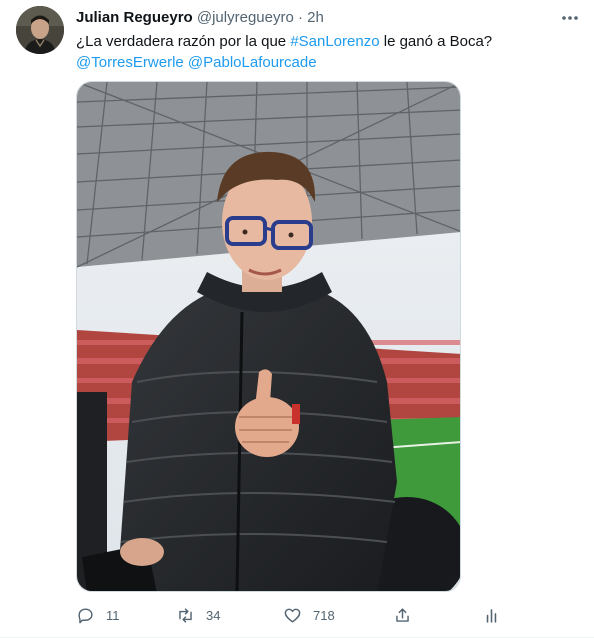 The height and width of the screenshot is (638, 594). I want to click on tweet-text-part: ¿La verdadera razón por la que, so click(183, 41).